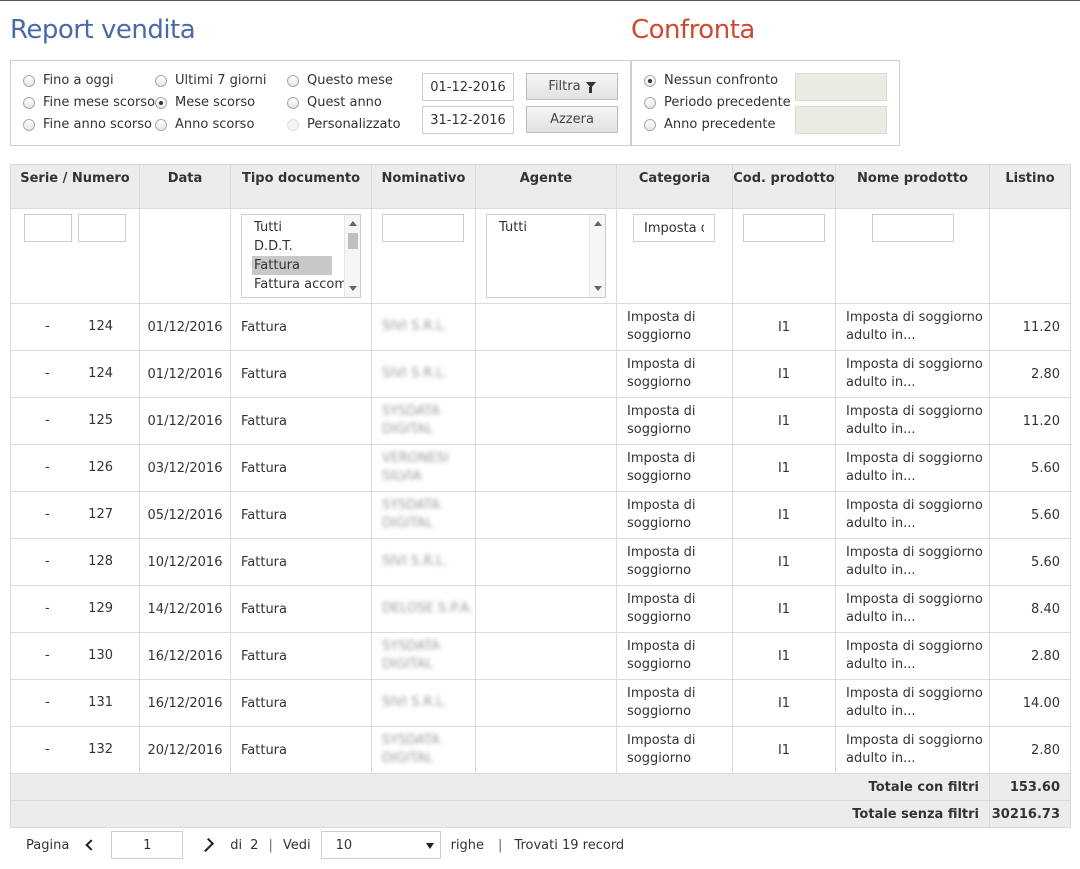 The width and height of the screenshot is (1080, 869). Describe the element at coordinates (380, 845) in the screenshot. I see `per-page-select: 10` at that location.